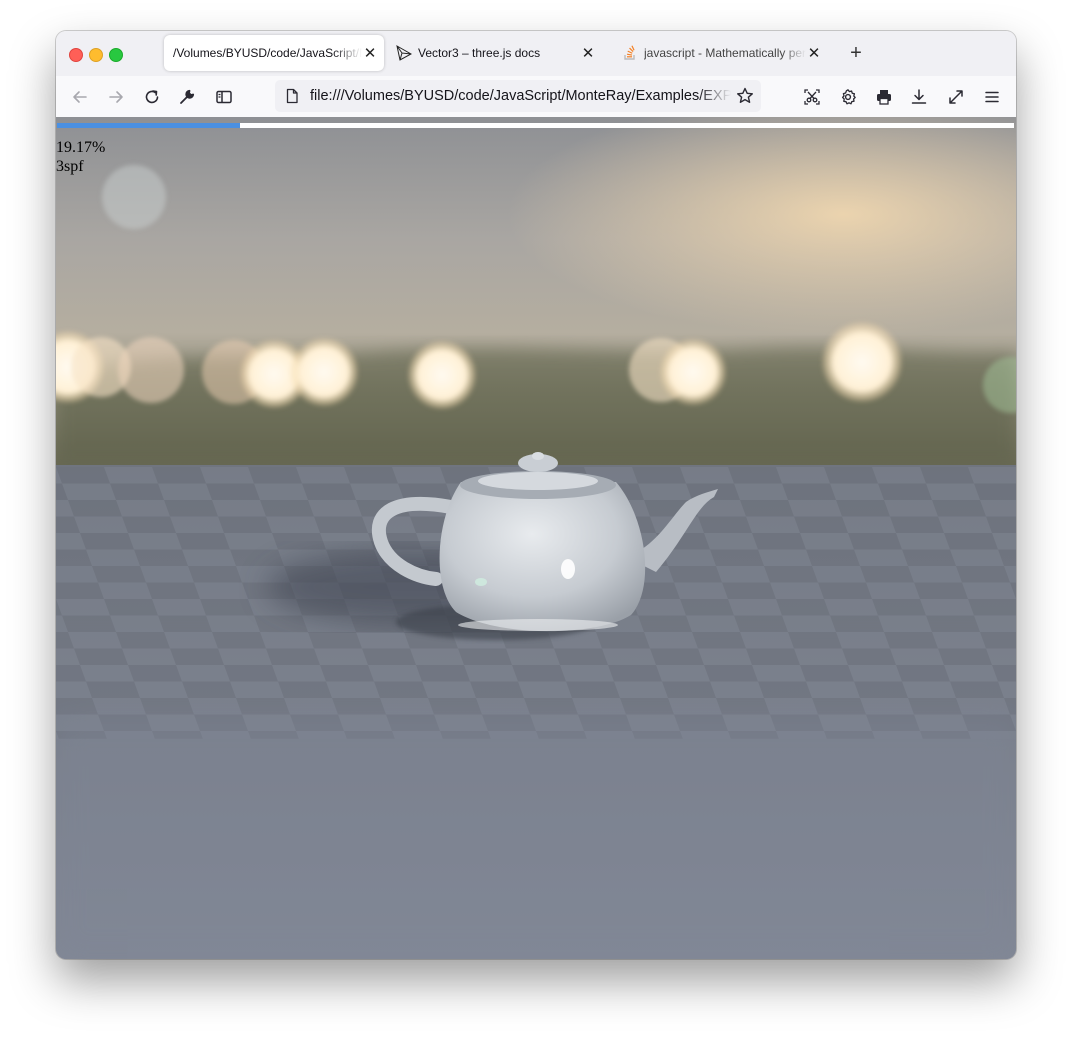 The width and height of the screenshot is (1072, 1039). I want to click on threejs-icon, so click(404, 53).